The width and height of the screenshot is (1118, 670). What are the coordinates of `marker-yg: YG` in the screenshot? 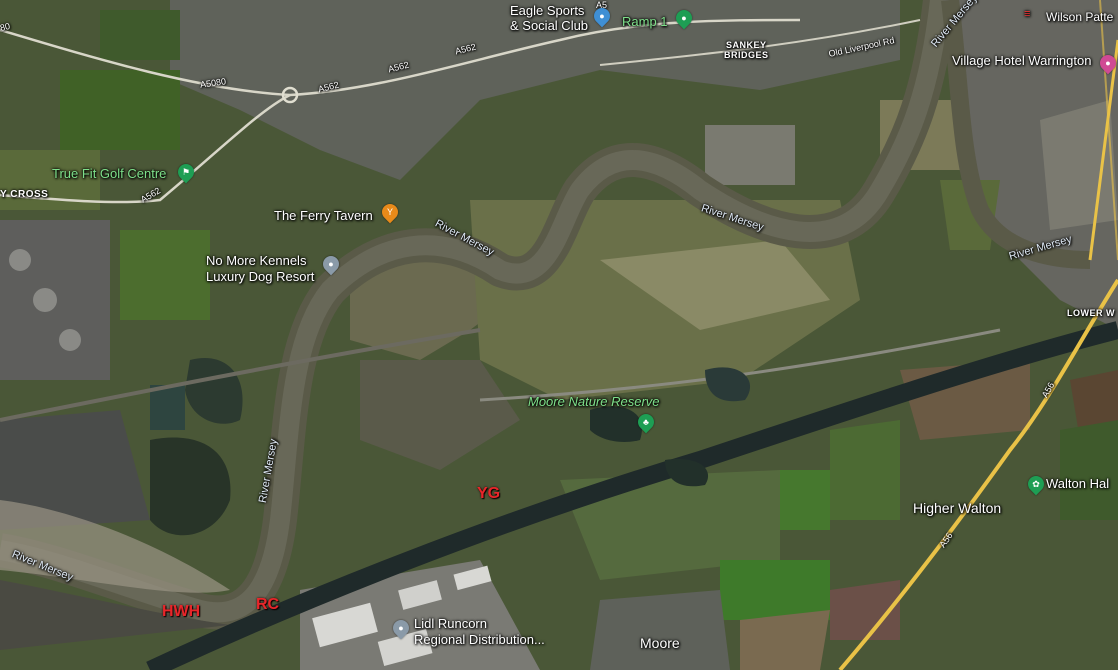 It's located at (489, 493).